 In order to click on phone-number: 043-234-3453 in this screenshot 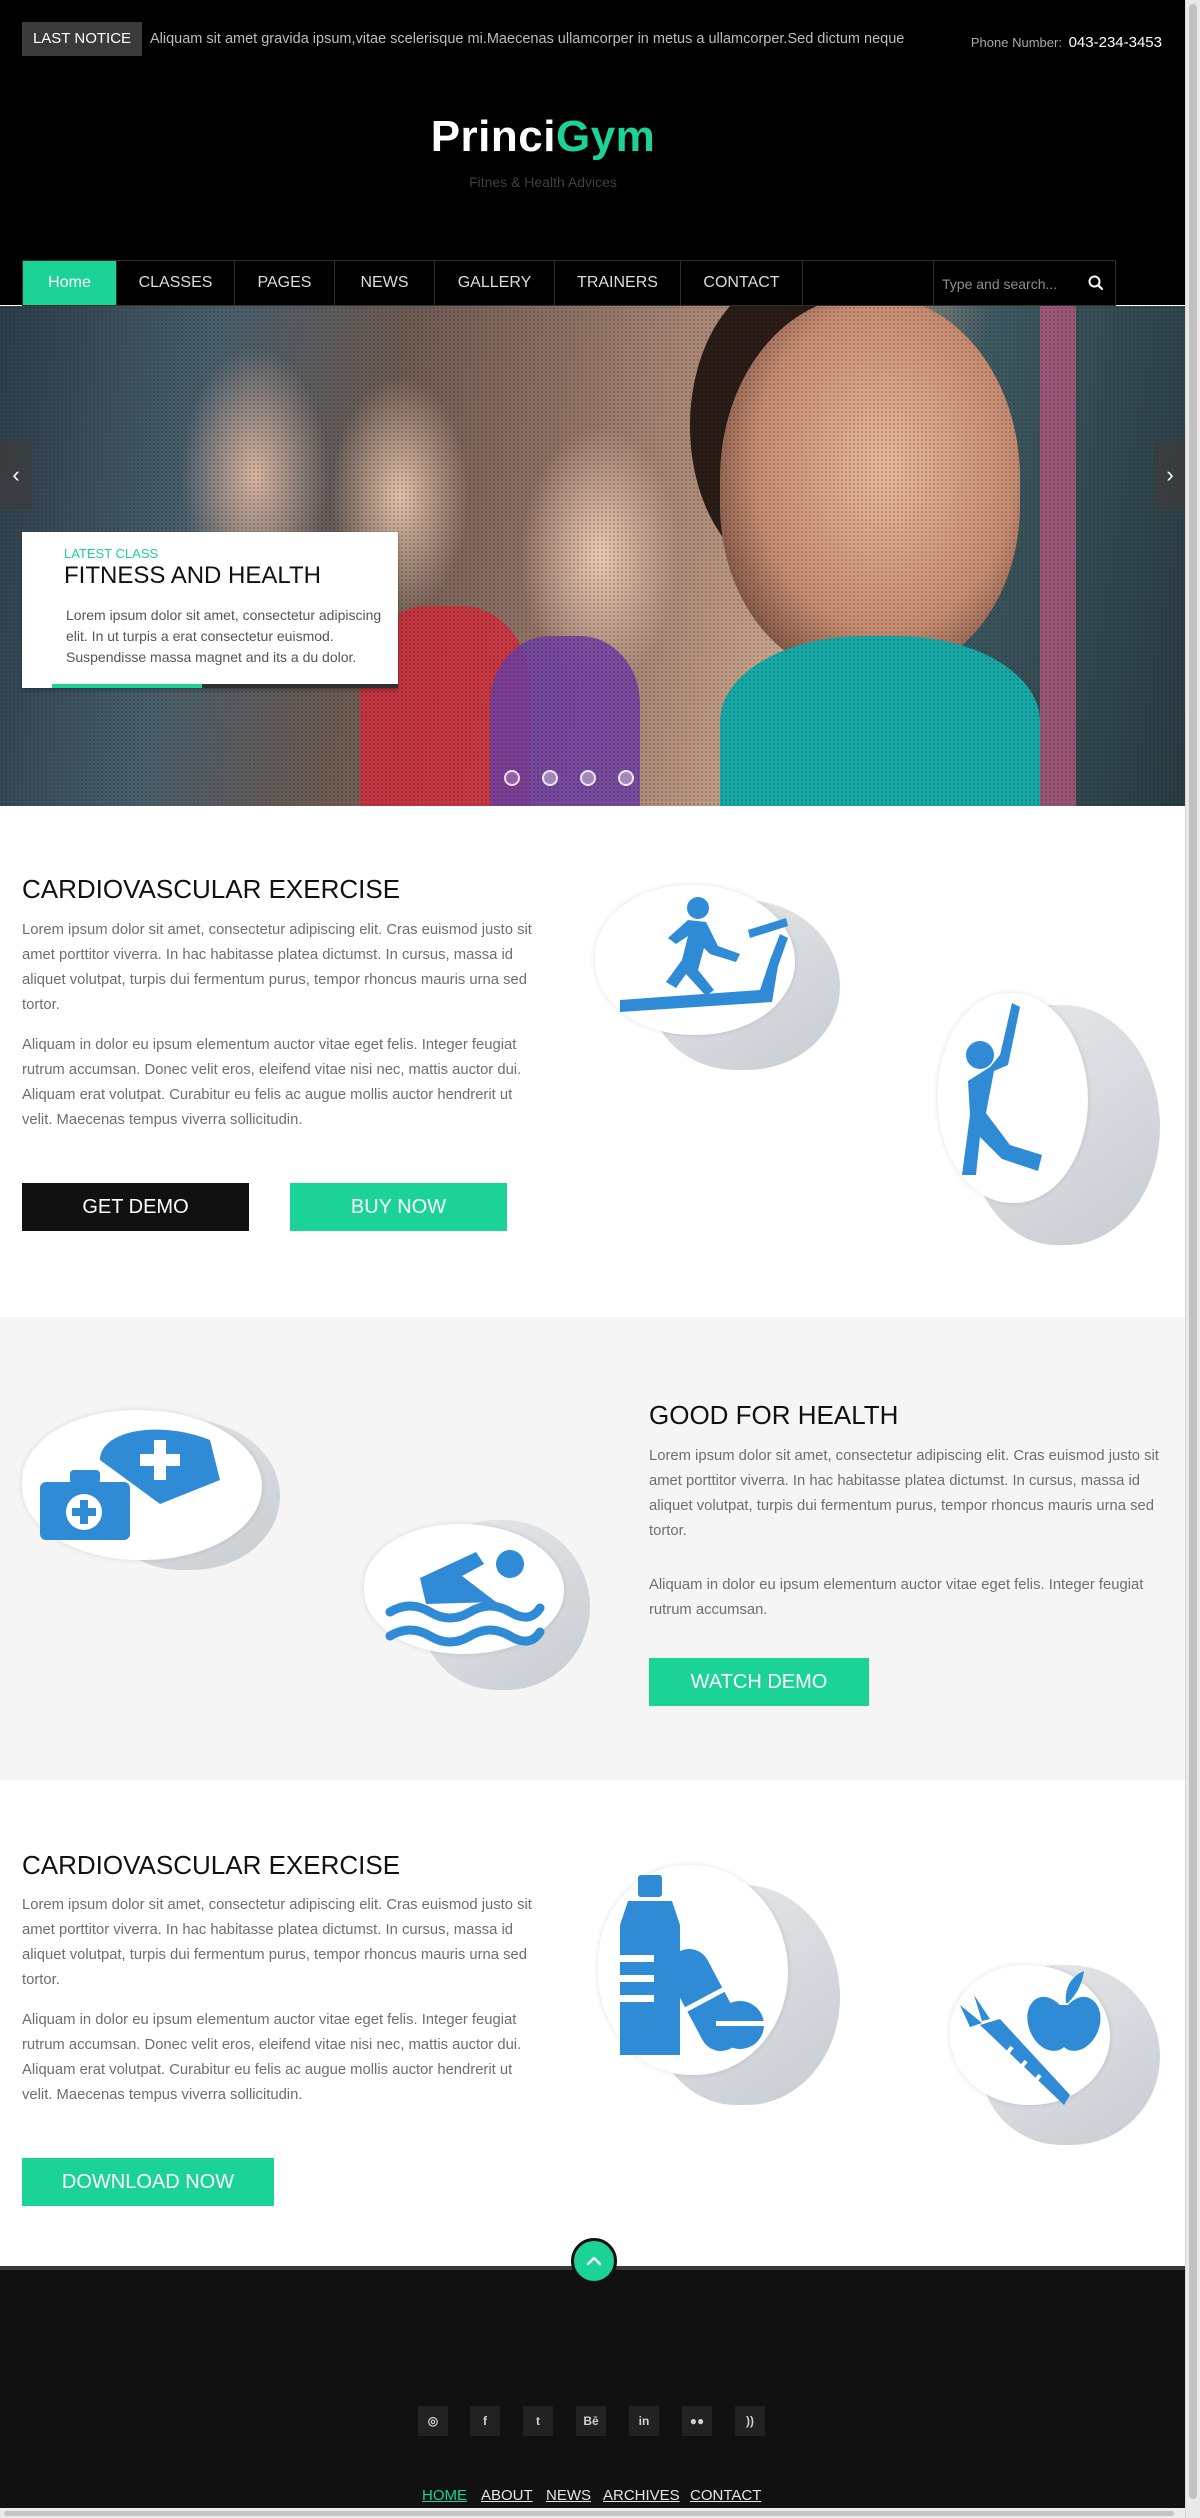, I will do `click(1115, 42)`.